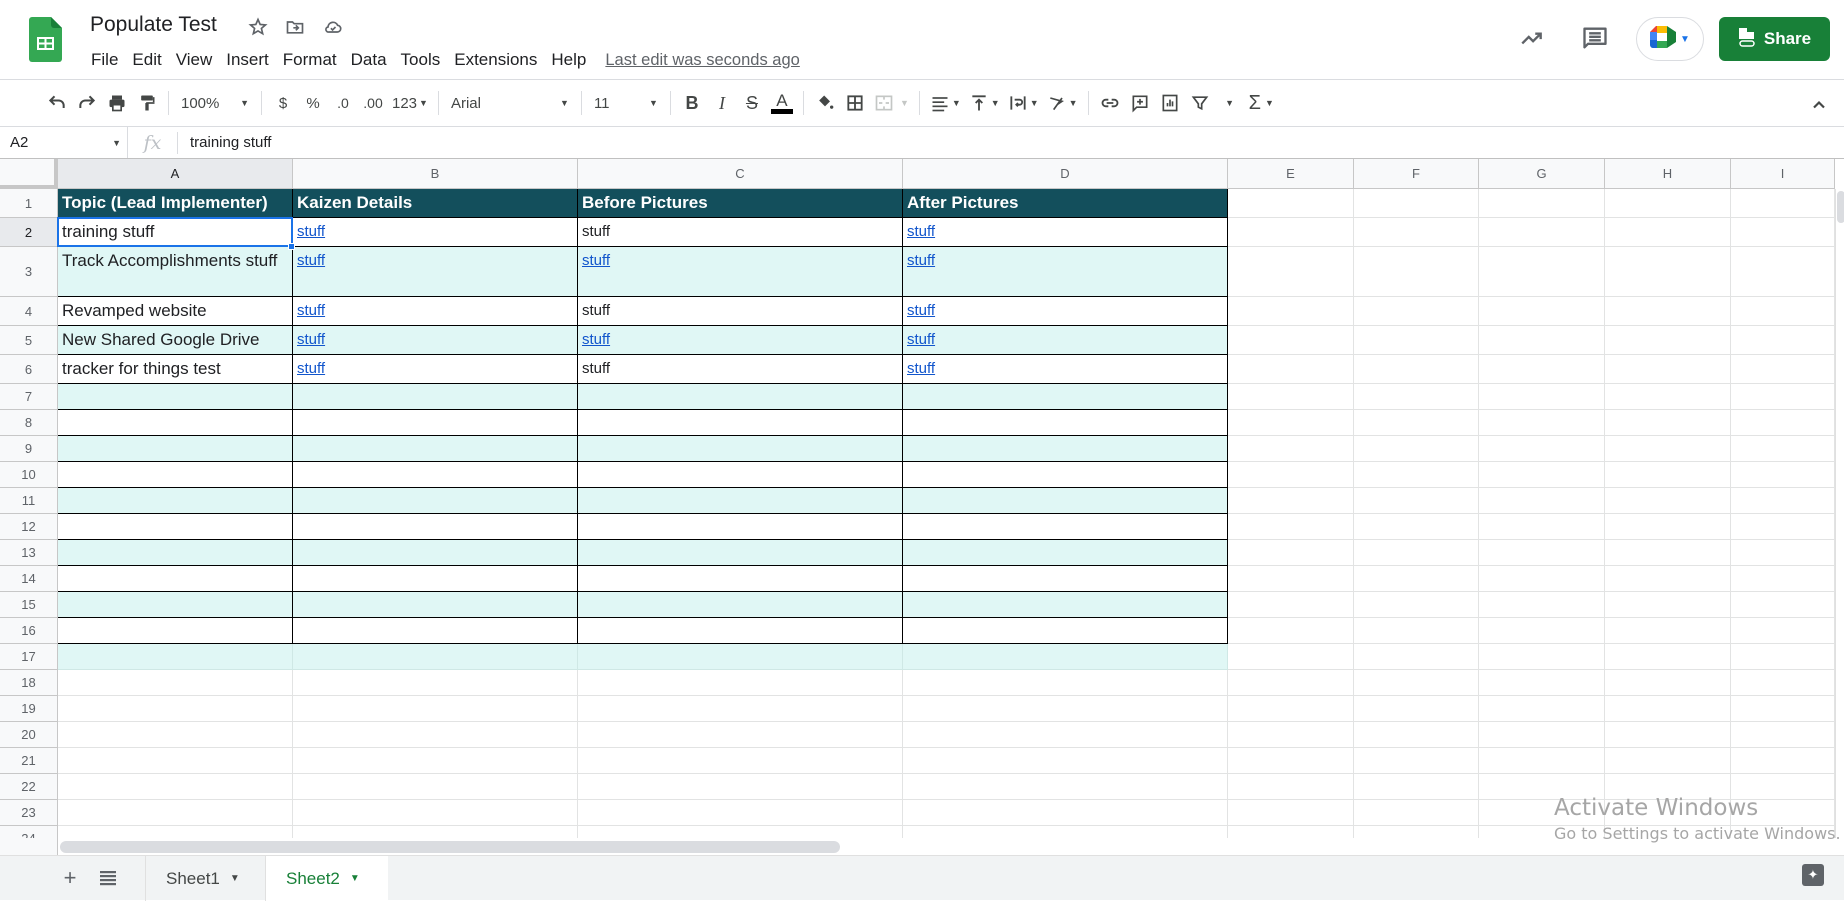 The width and height of the screenshot is (1844, 901). What do you see at coordinates (175, 272) in the screenshot?
I see `cell-a3: Track Accomplishments stuff` at bounding box center [175, 272].